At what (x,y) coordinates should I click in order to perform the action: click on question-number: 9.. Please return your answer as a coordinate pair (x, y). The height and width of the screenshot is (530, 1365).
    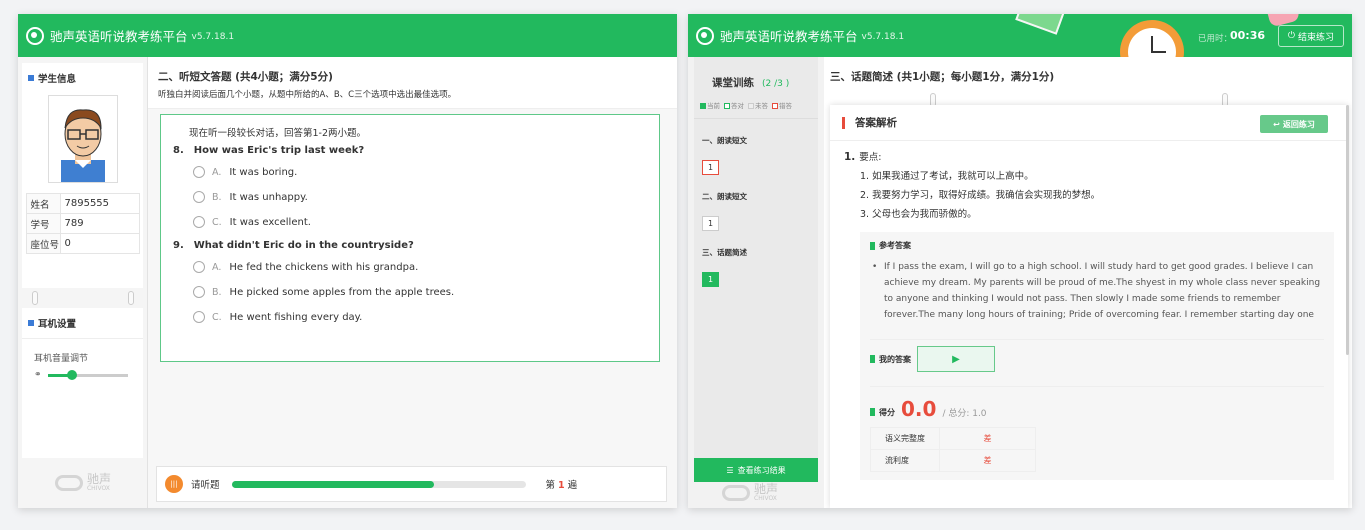
    Looking at the image, I should click on (178, 245).